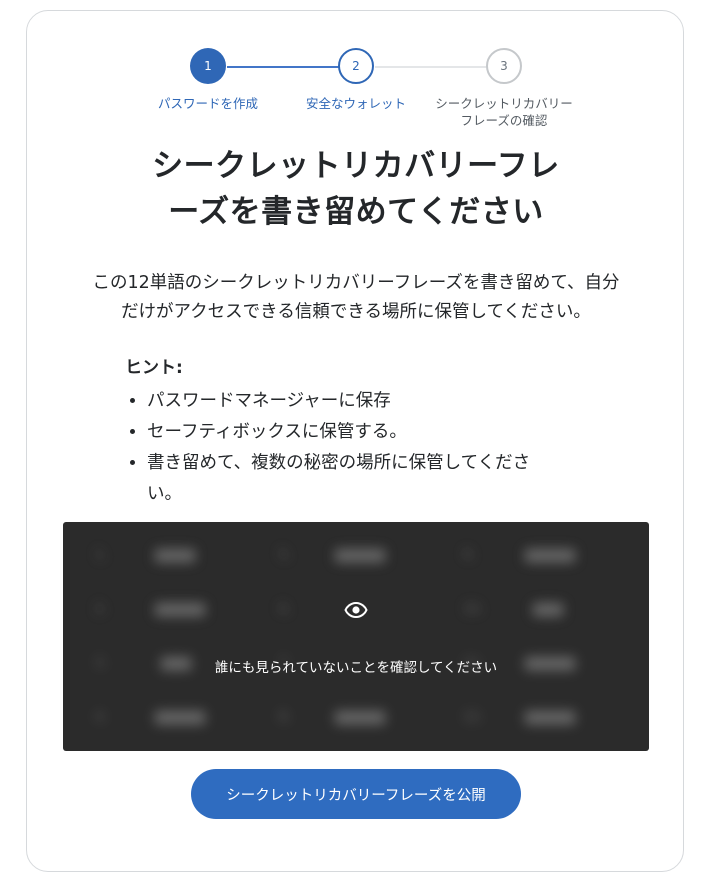  What do you see at coordinates (371, 479) in the screenshot?
I see `hint-item: 書き留めて、複数の秘密の場所に保管してください。` at bounding box center [371, 479].